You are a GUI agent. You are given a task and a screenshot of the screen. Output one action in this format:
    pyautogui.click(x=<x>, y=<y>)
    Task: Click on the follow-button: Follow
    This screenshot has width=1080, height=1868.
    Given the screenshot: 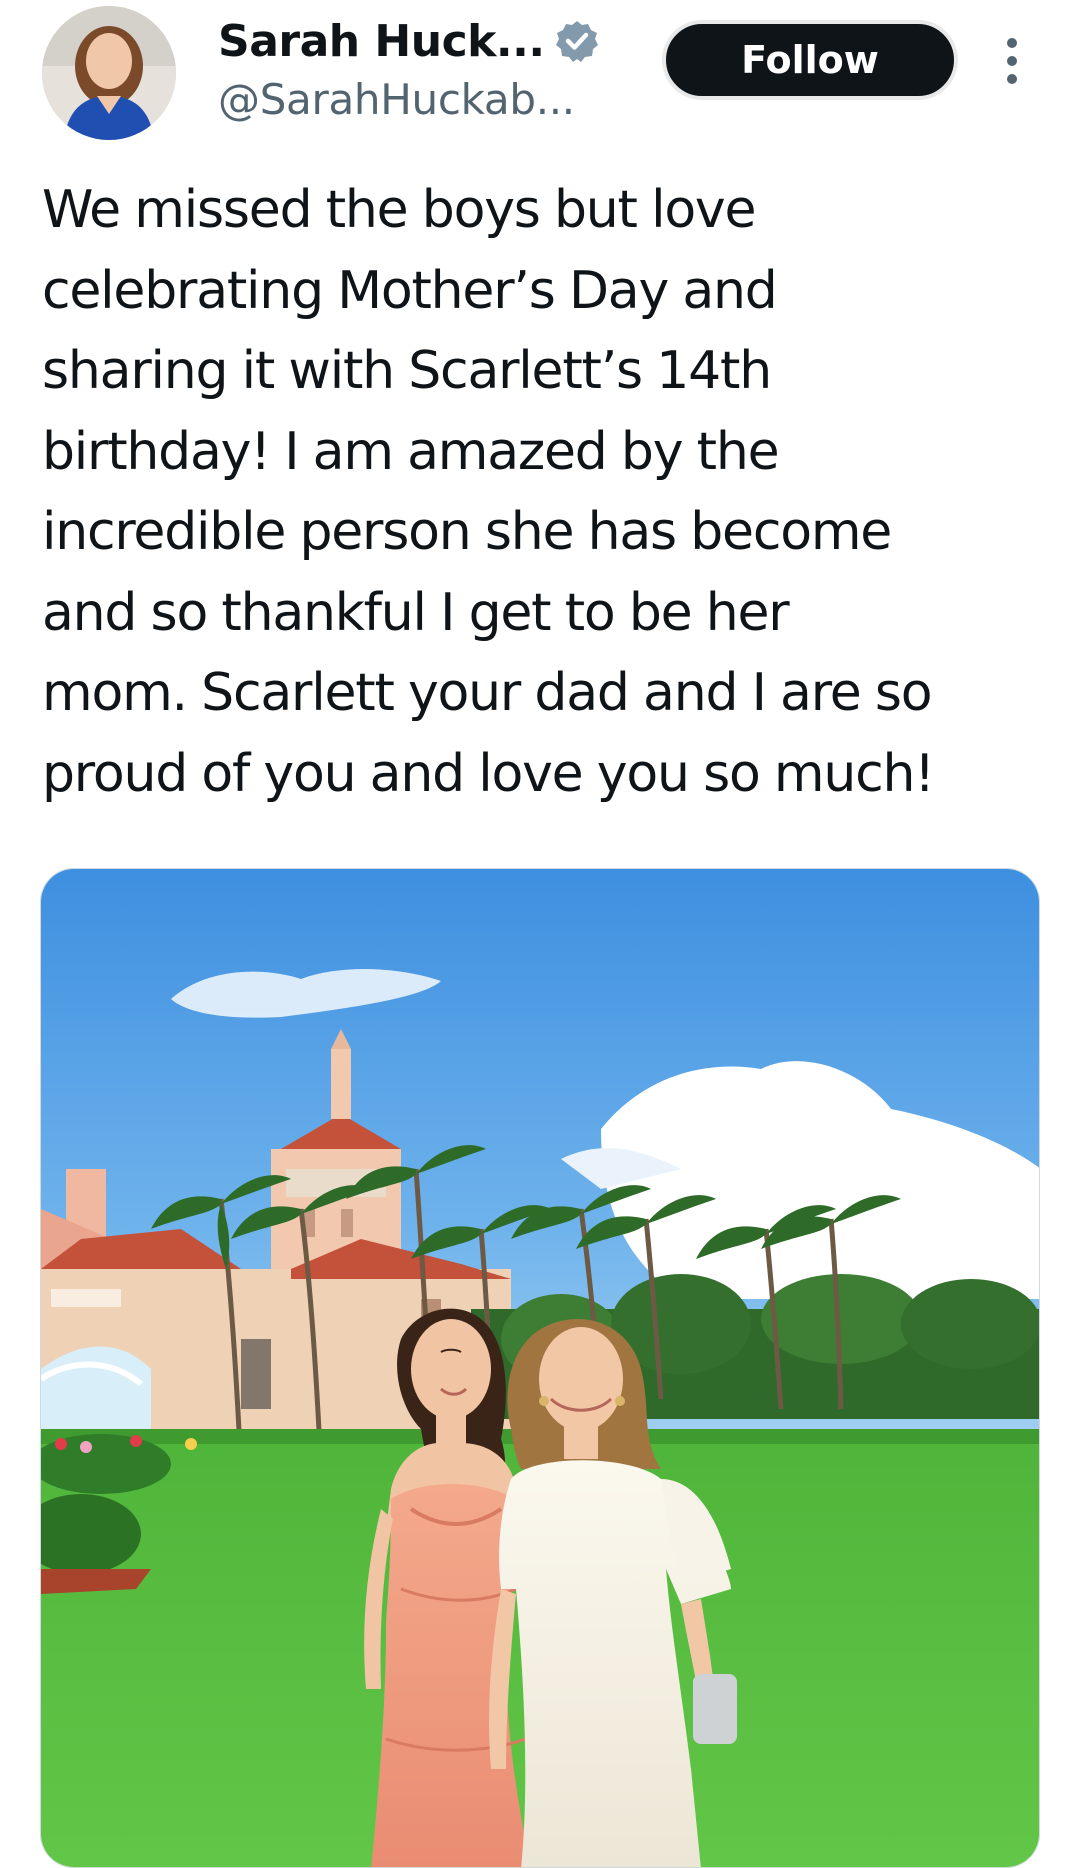 What is the action you would take?
    pyautogui.click(x=810, y=60)
    